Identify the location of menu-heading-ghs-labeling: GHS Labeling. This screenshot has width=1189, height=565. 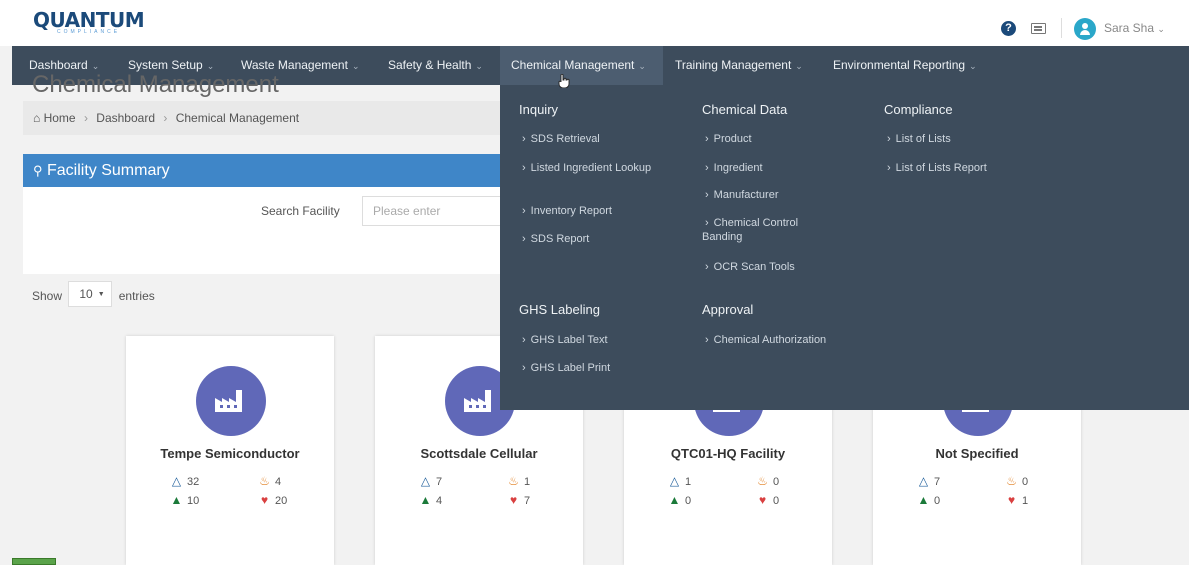
(559, 309).